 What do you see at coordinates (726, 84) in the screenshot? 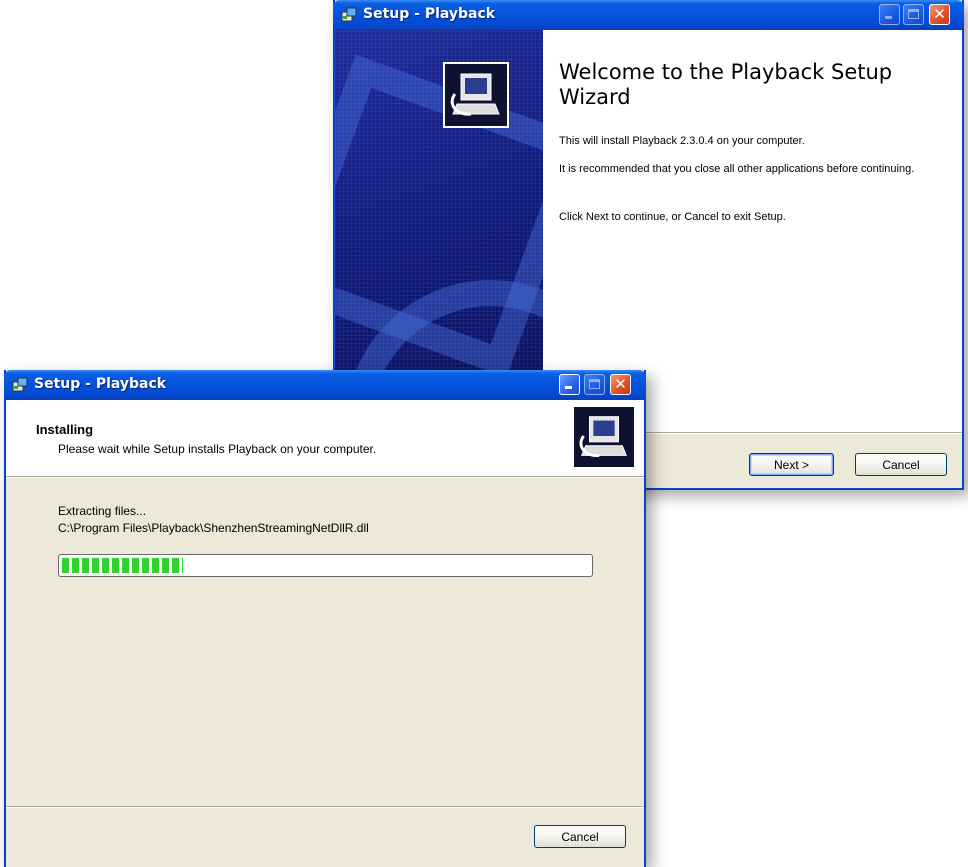
I see `welcome-heading: Welcome to the Playback Setup Wizard` at bounding box center [726, 84].